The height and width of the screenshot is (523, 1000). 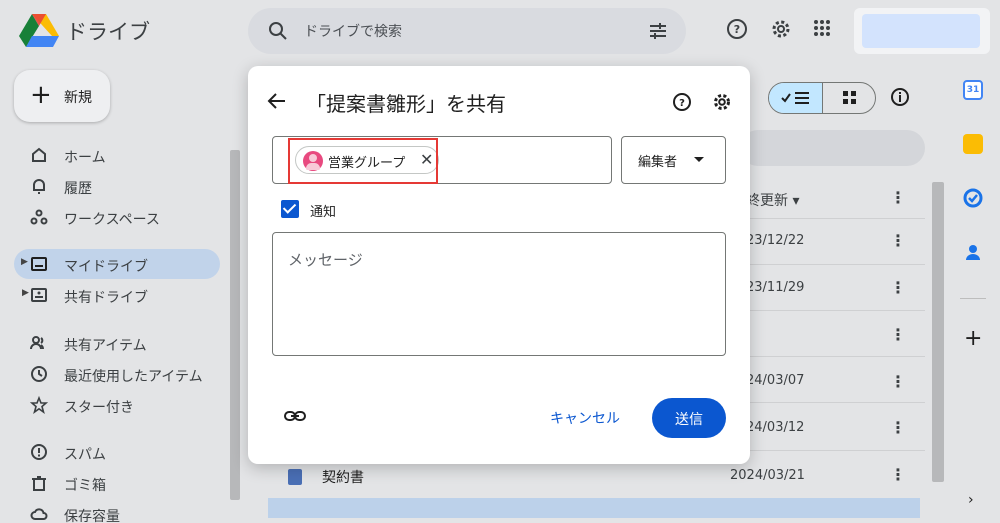 What do you see at coordinates (295, 477) in the screenshot?
I see `document-icon` at bounding box center [295, 477].